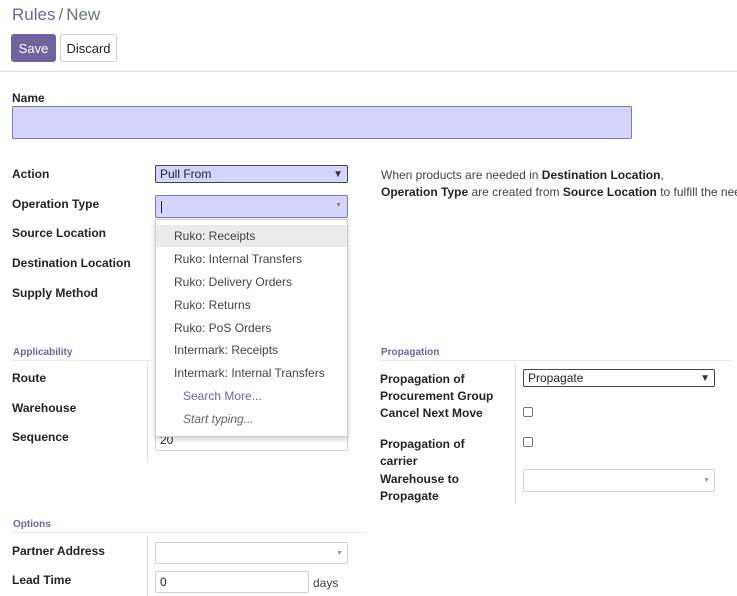 Image resolution: width=737 pixels, height=596 pixels. What do you see at coordinates (419, 488) in the screenshot?
I see `warehouse-to-propagate-label: Warehouse to Propagate` at bounding box center [419, 488].